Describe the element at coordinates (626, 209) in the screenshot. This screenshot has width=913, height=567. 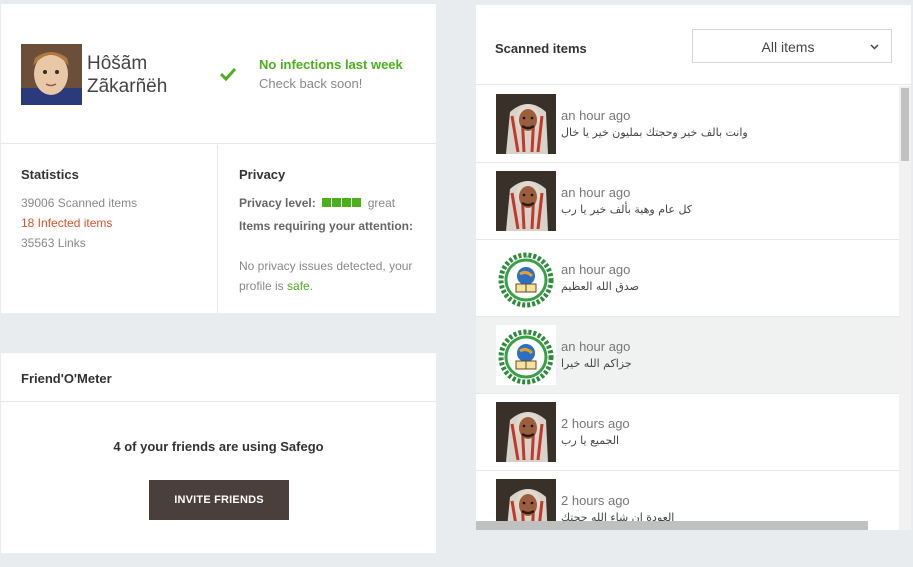
I see `item-text: كل عام وهية بألف خير يا رب` at that location.